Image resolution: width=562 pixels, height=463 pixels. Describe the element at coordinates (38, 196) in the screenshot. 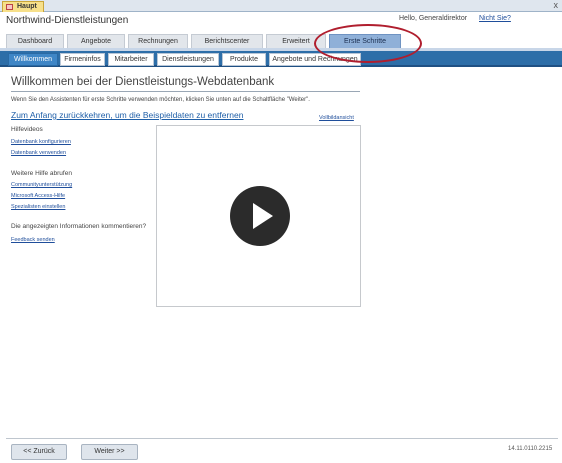

I see `link-access-hilfe: Microsoft Access-Hilfe` at that location.